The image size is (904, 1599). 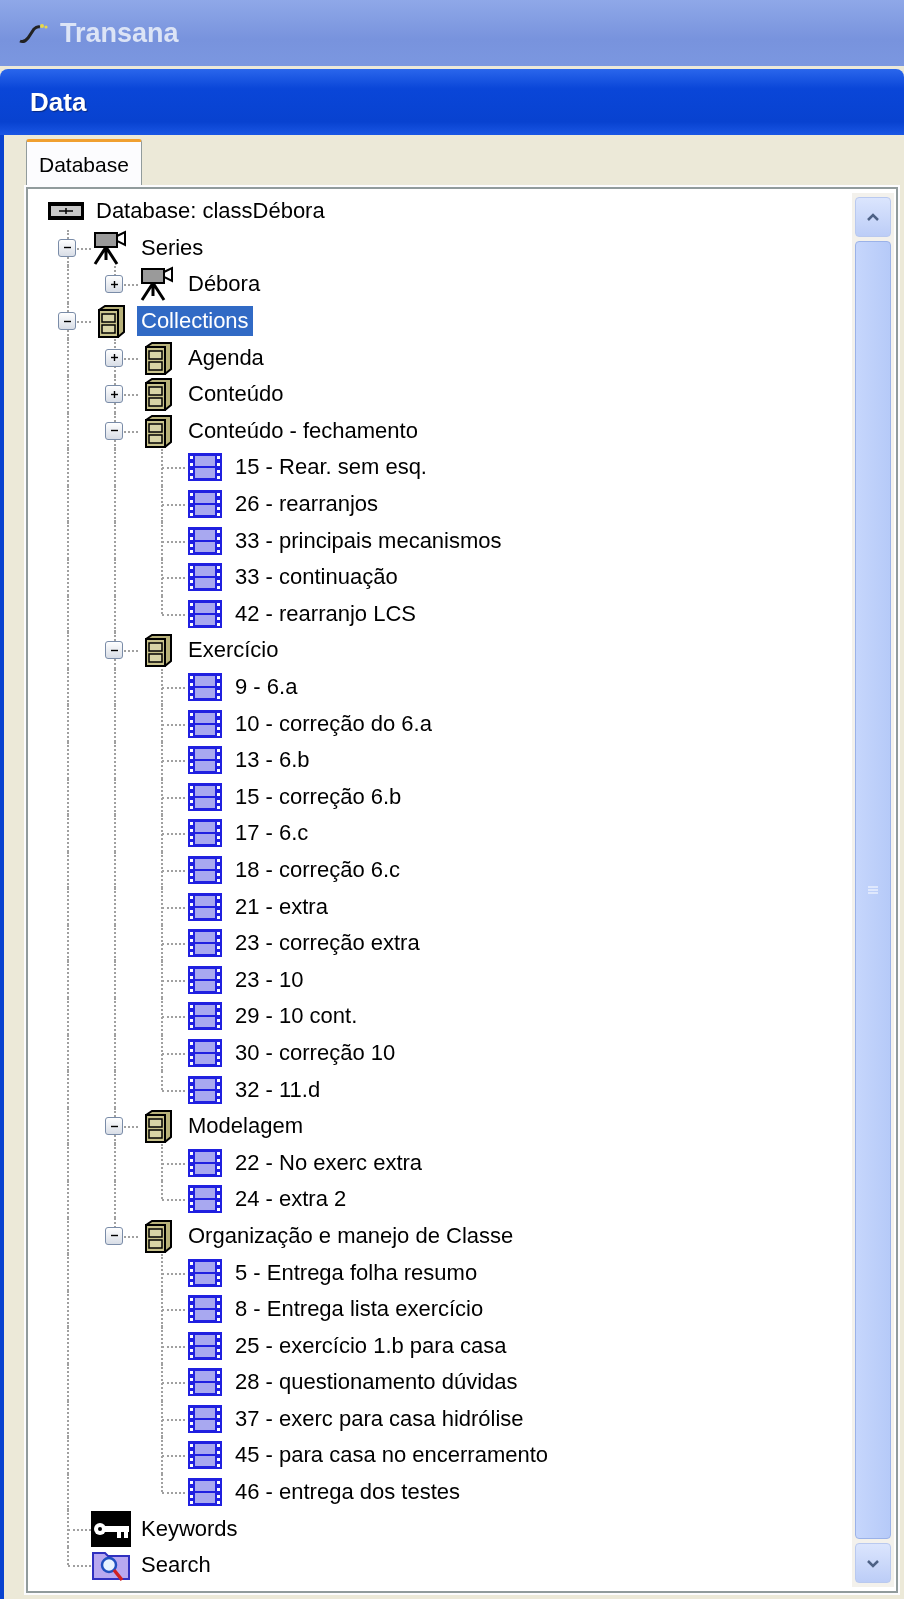 What do you see at coordinates (351, 1235) in the screenshot?
I see `tree-item: Organização e manejo de Classe` at bounding box center [351, 1235].